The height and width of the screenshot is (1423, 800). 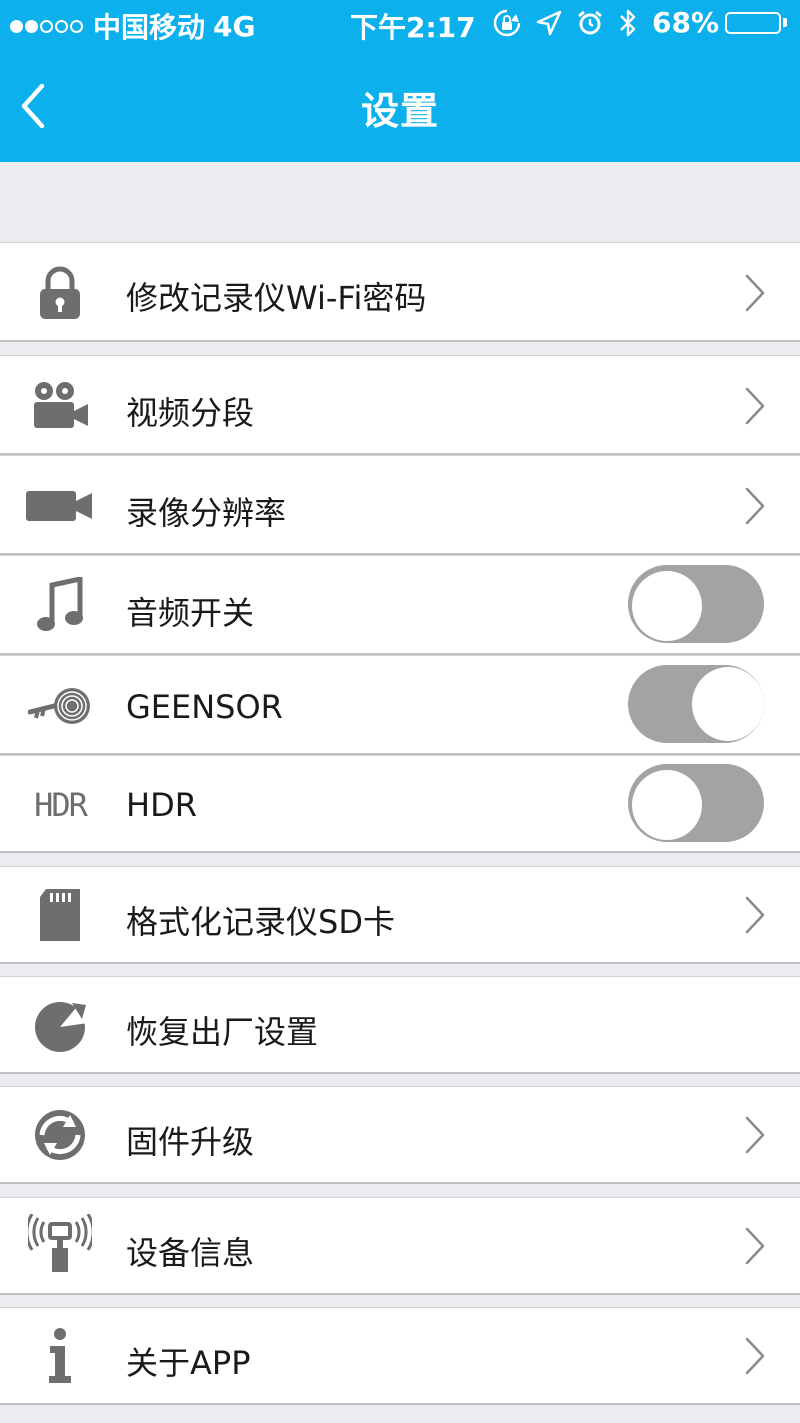 What do you see at coordinates (60, 1025) in the screenshot?
I see `restore-icon` at bounding box center [60, 1025].